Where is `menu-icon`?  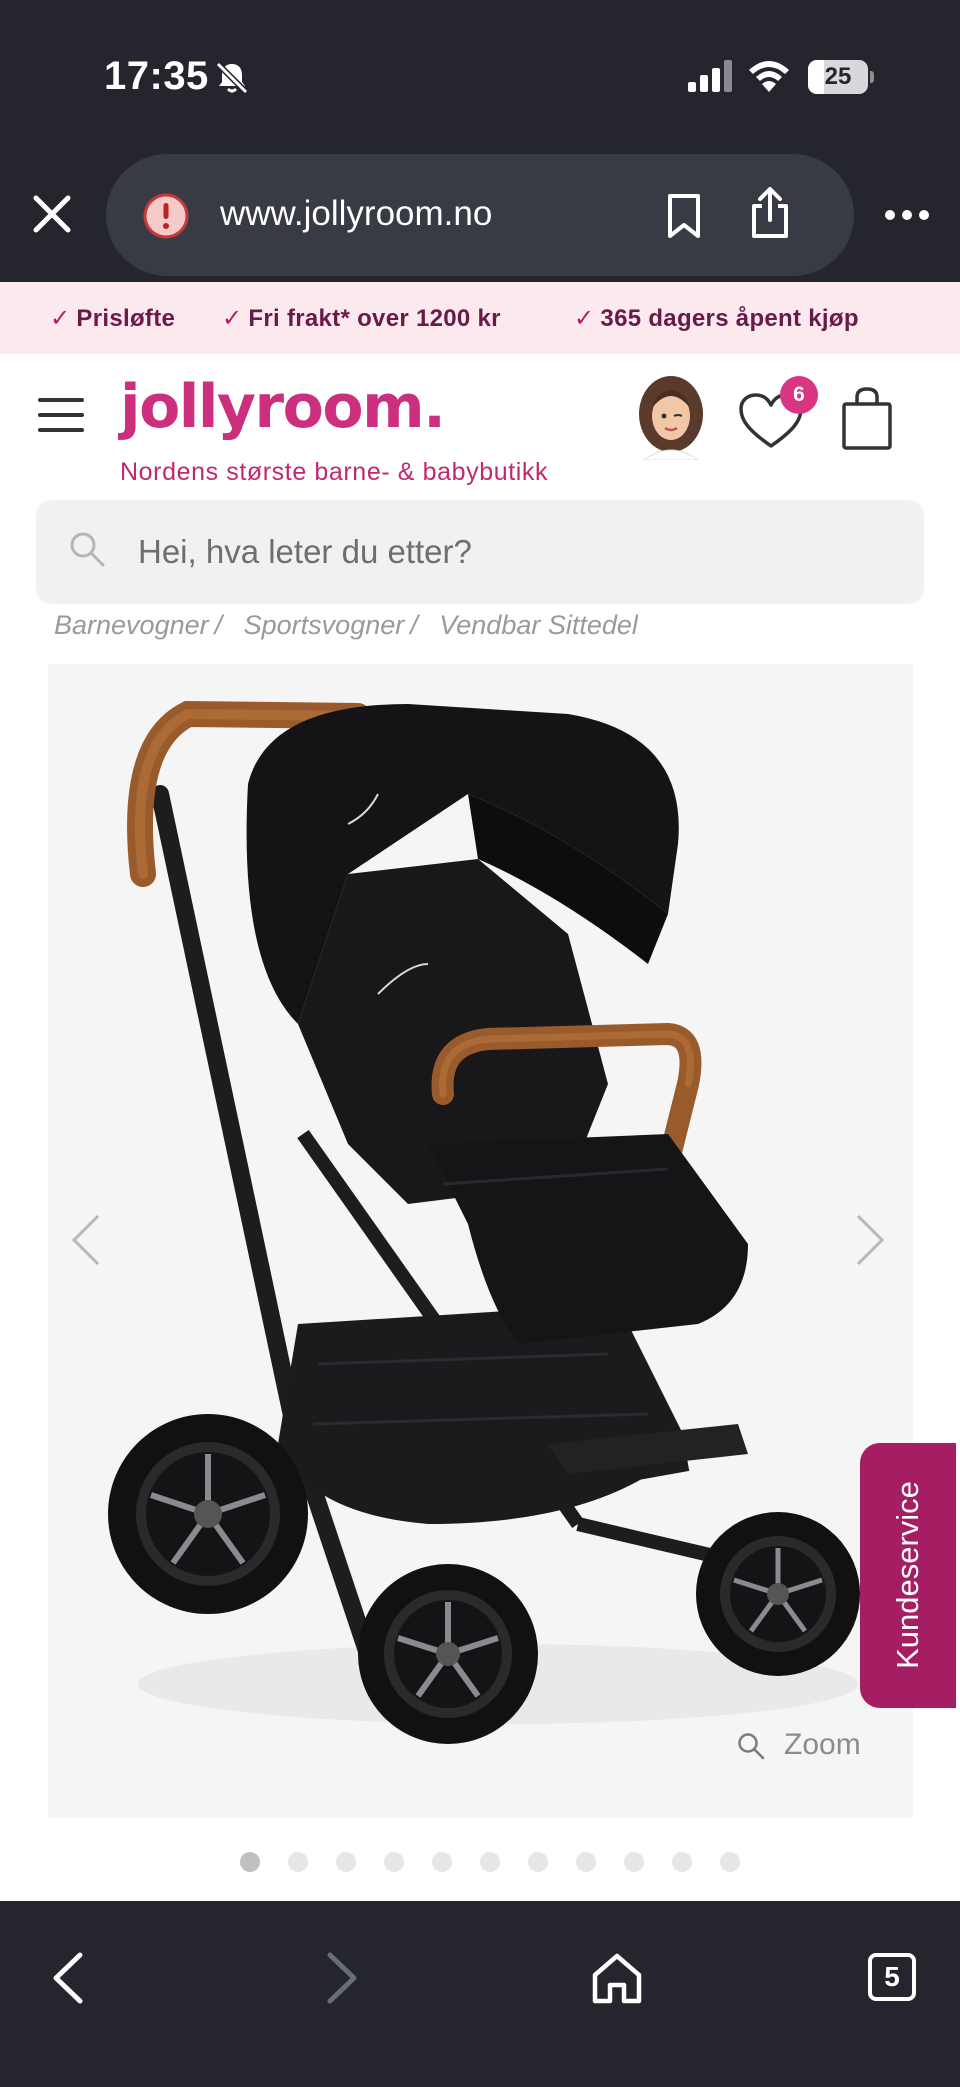 menu-icon is located at coordinates (61, 415).